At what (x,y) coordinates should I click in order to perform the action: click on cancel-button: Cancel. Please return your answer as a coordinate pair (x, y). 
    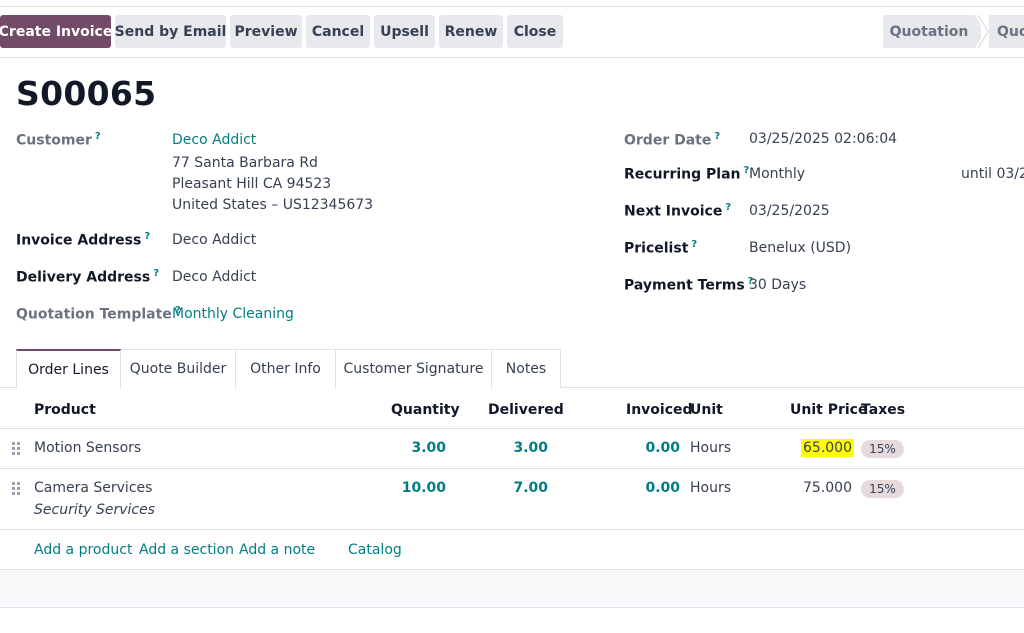
    Looking at the image, I should click on (338, 31).